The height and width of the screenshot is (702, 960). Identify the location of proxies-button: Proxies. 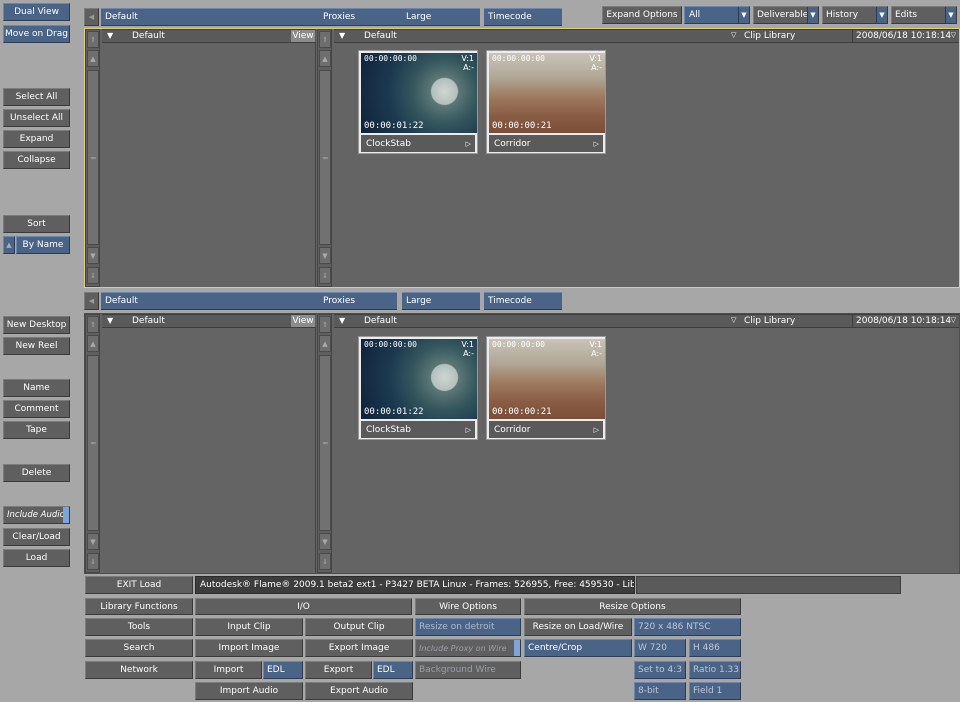
(358, 301).